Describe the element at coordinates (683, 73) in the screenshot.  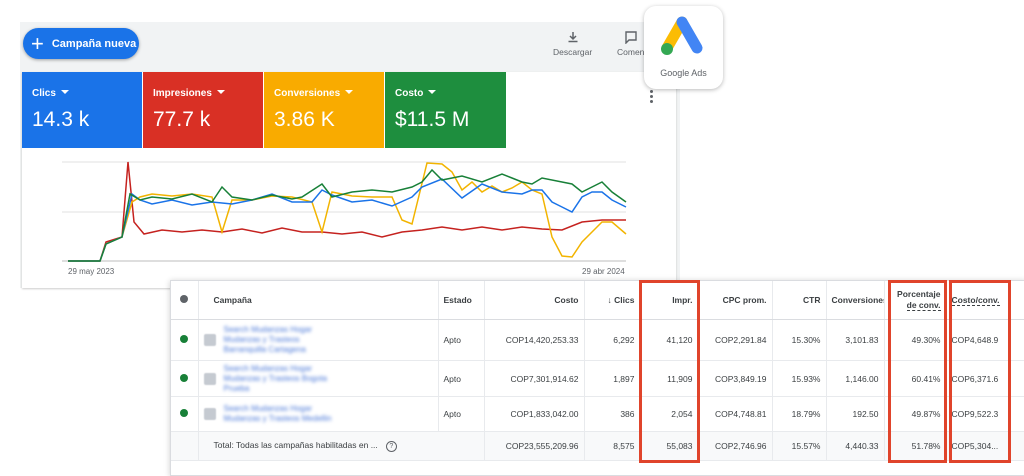
I see `google-ads-logo-text: Google Ads` at that location.